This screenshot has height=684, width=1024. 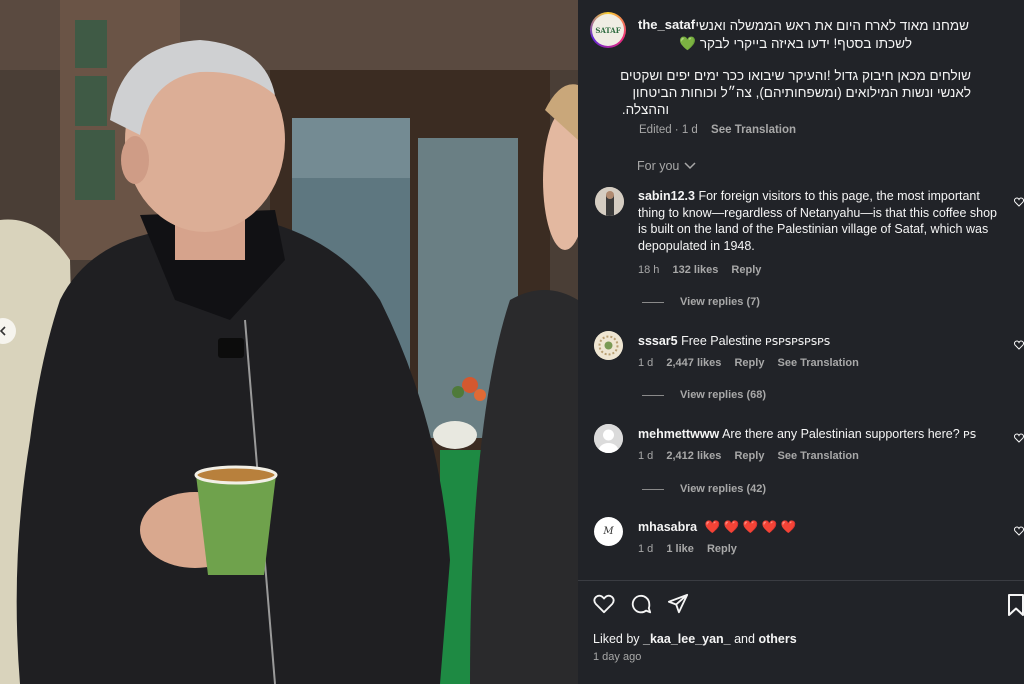 I want to click on comment-bubble-icon, so click(x=641, y=604).